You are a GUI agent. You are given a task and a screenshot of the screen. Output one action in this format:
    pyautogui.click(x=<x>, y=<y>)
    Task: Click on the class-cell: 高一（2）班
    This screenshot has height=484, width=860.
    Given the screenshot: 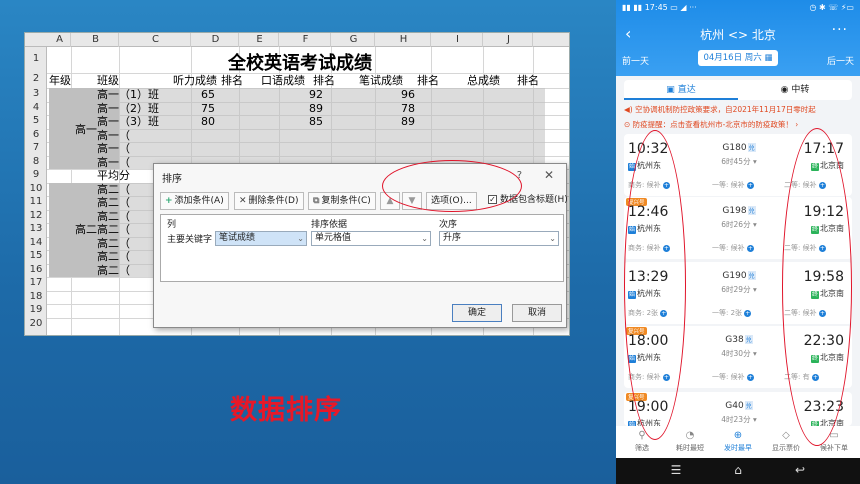 What is the action you would take?
    pyautogui.click(x=128, y=108)
    